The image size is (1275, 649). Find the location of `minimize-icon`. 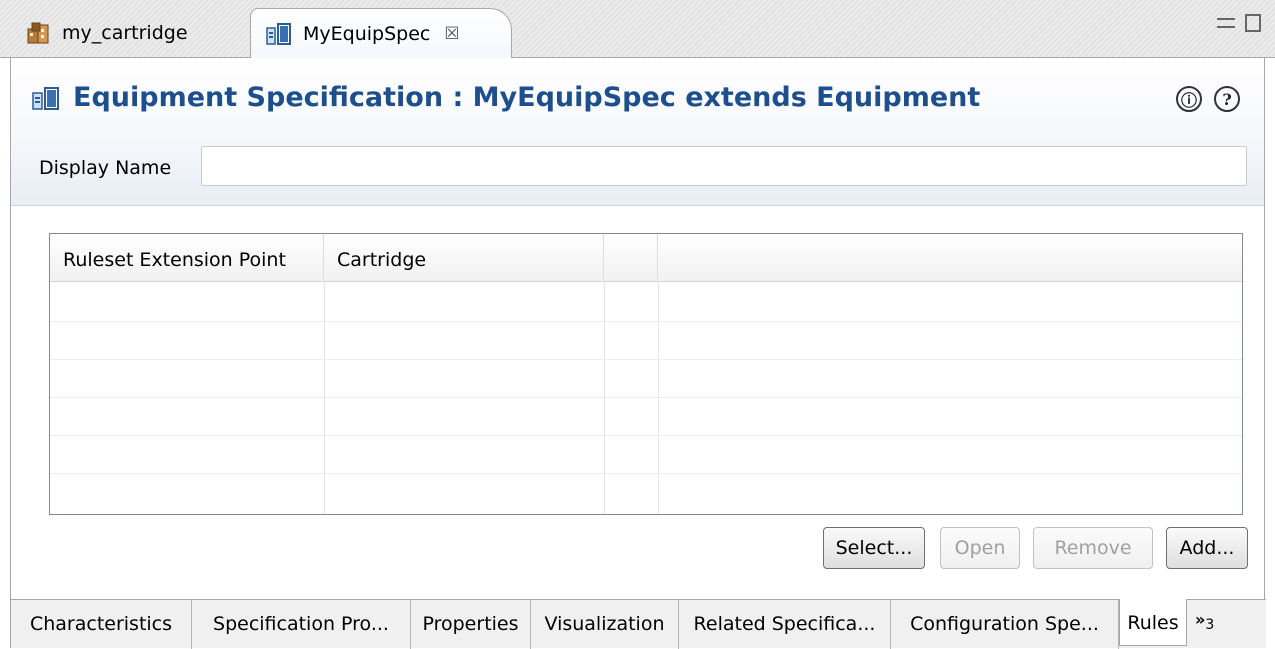

minimize-icon is located at coordinates (1226, 23).